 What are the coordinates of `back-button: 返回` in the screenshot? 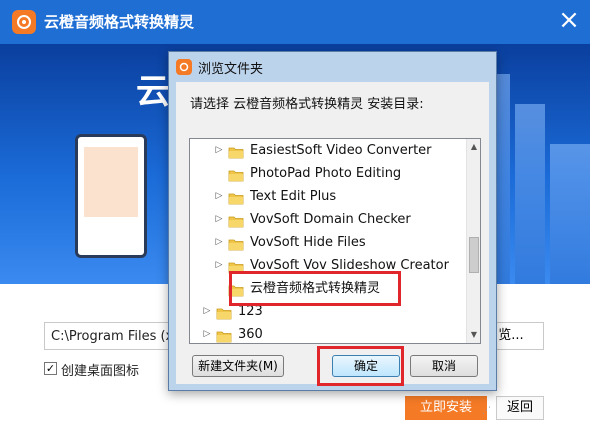 It's located at (520, 408).